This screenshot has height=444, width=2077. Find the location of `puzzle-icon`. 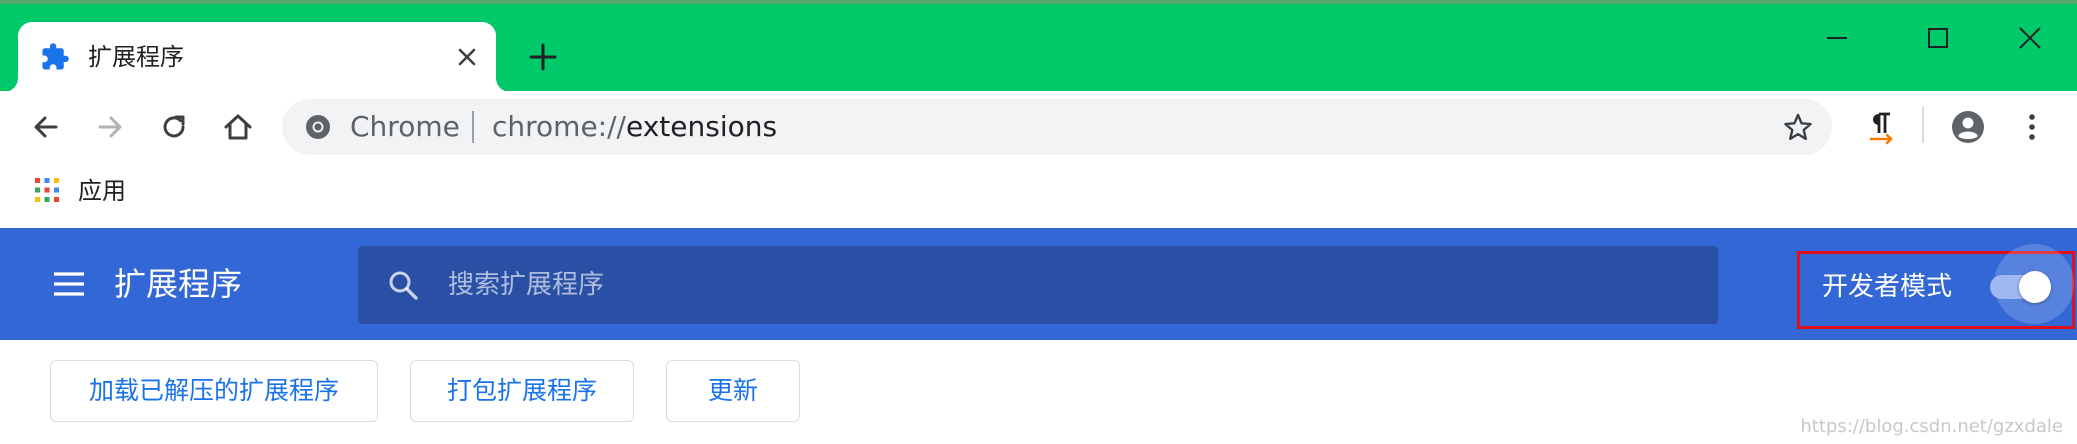

puzzle-icon is located at coordinates (55, 57).